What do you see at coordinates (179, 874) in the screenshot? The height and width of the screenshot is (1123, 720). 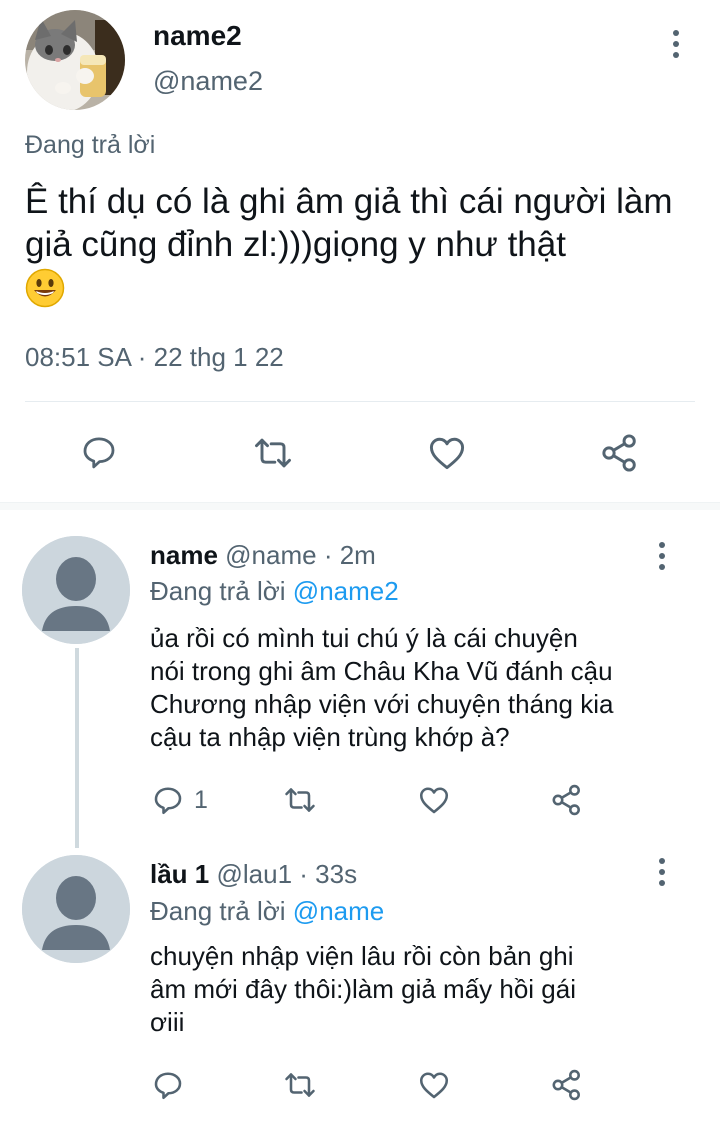 I see `display-name: lầu 1` at bounding box center [179, 874].